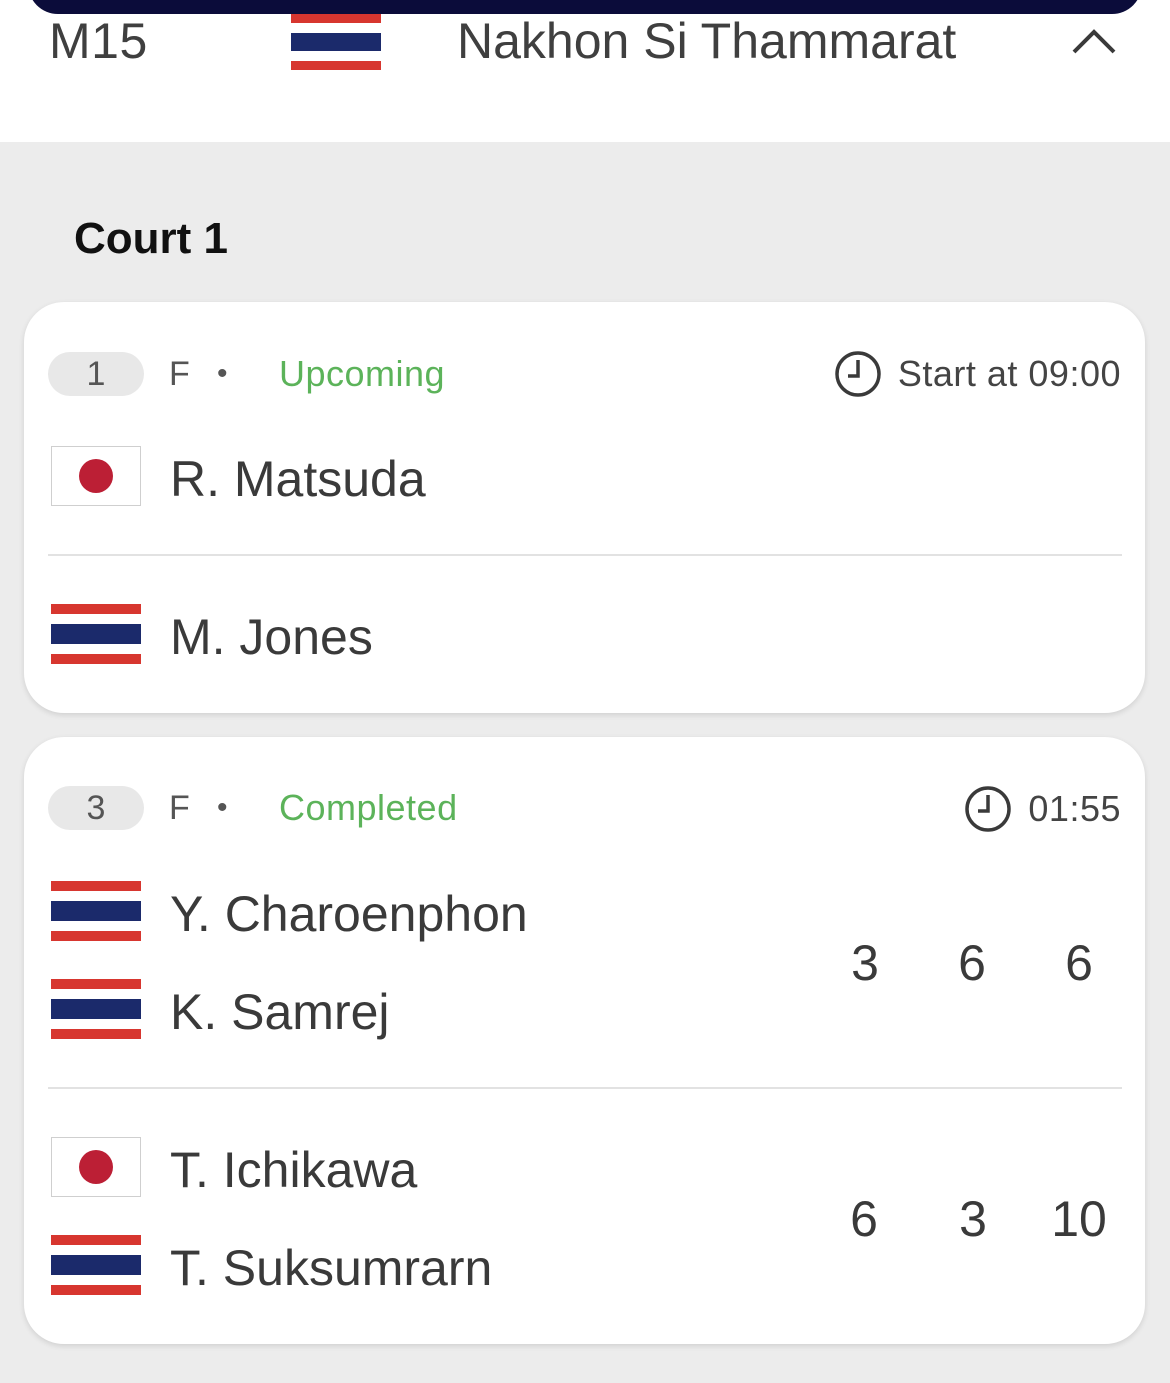 This screenshot has height=1383, width=1170. Describe the element at coordinates (585, 71) in the screenshot. I see `tournament-header: M15 Nakhon Si Thammarat` at that location.